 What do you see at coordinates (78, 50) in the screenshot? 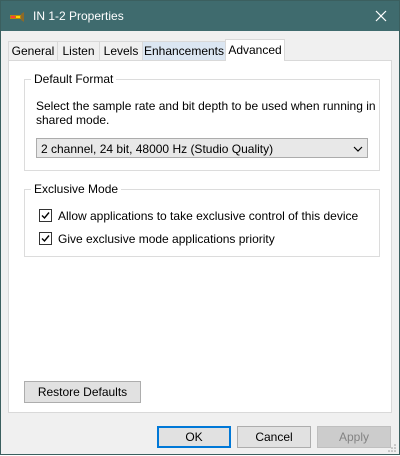
I see `tab-listen: Listen` at bounding box center [78, 50].